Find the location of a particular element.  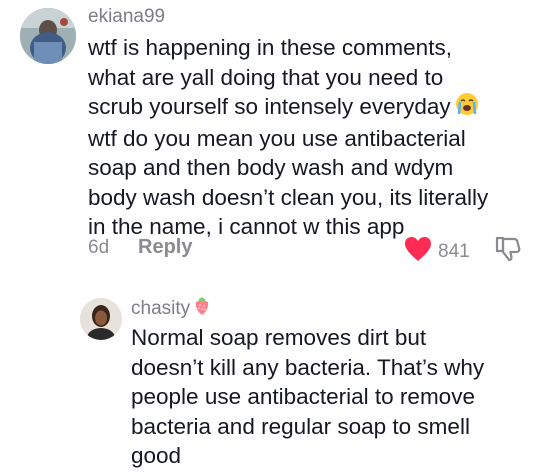

like-count: 841 is located at coordinates (454, 251).